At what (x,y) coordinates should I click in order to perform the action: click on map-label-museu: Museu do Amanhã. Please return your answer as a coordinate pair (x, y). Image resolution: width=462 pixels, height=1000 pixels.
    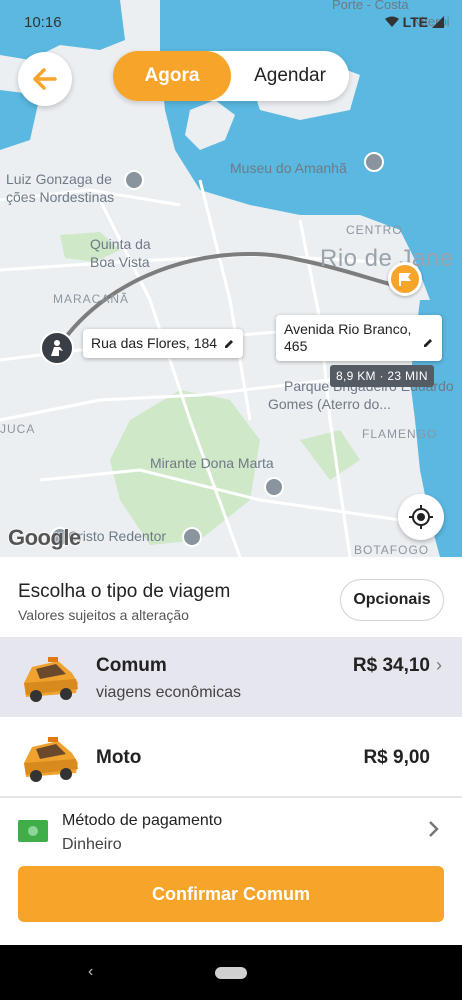
    Looking at the image, I should click on (288, 168).